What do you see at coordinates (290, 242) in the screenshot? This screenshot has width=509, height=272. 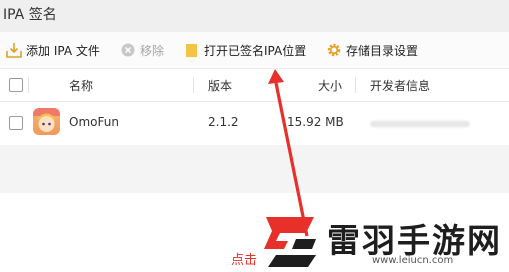 I see `brand-logo-icon` at bounding box center [290, 242].